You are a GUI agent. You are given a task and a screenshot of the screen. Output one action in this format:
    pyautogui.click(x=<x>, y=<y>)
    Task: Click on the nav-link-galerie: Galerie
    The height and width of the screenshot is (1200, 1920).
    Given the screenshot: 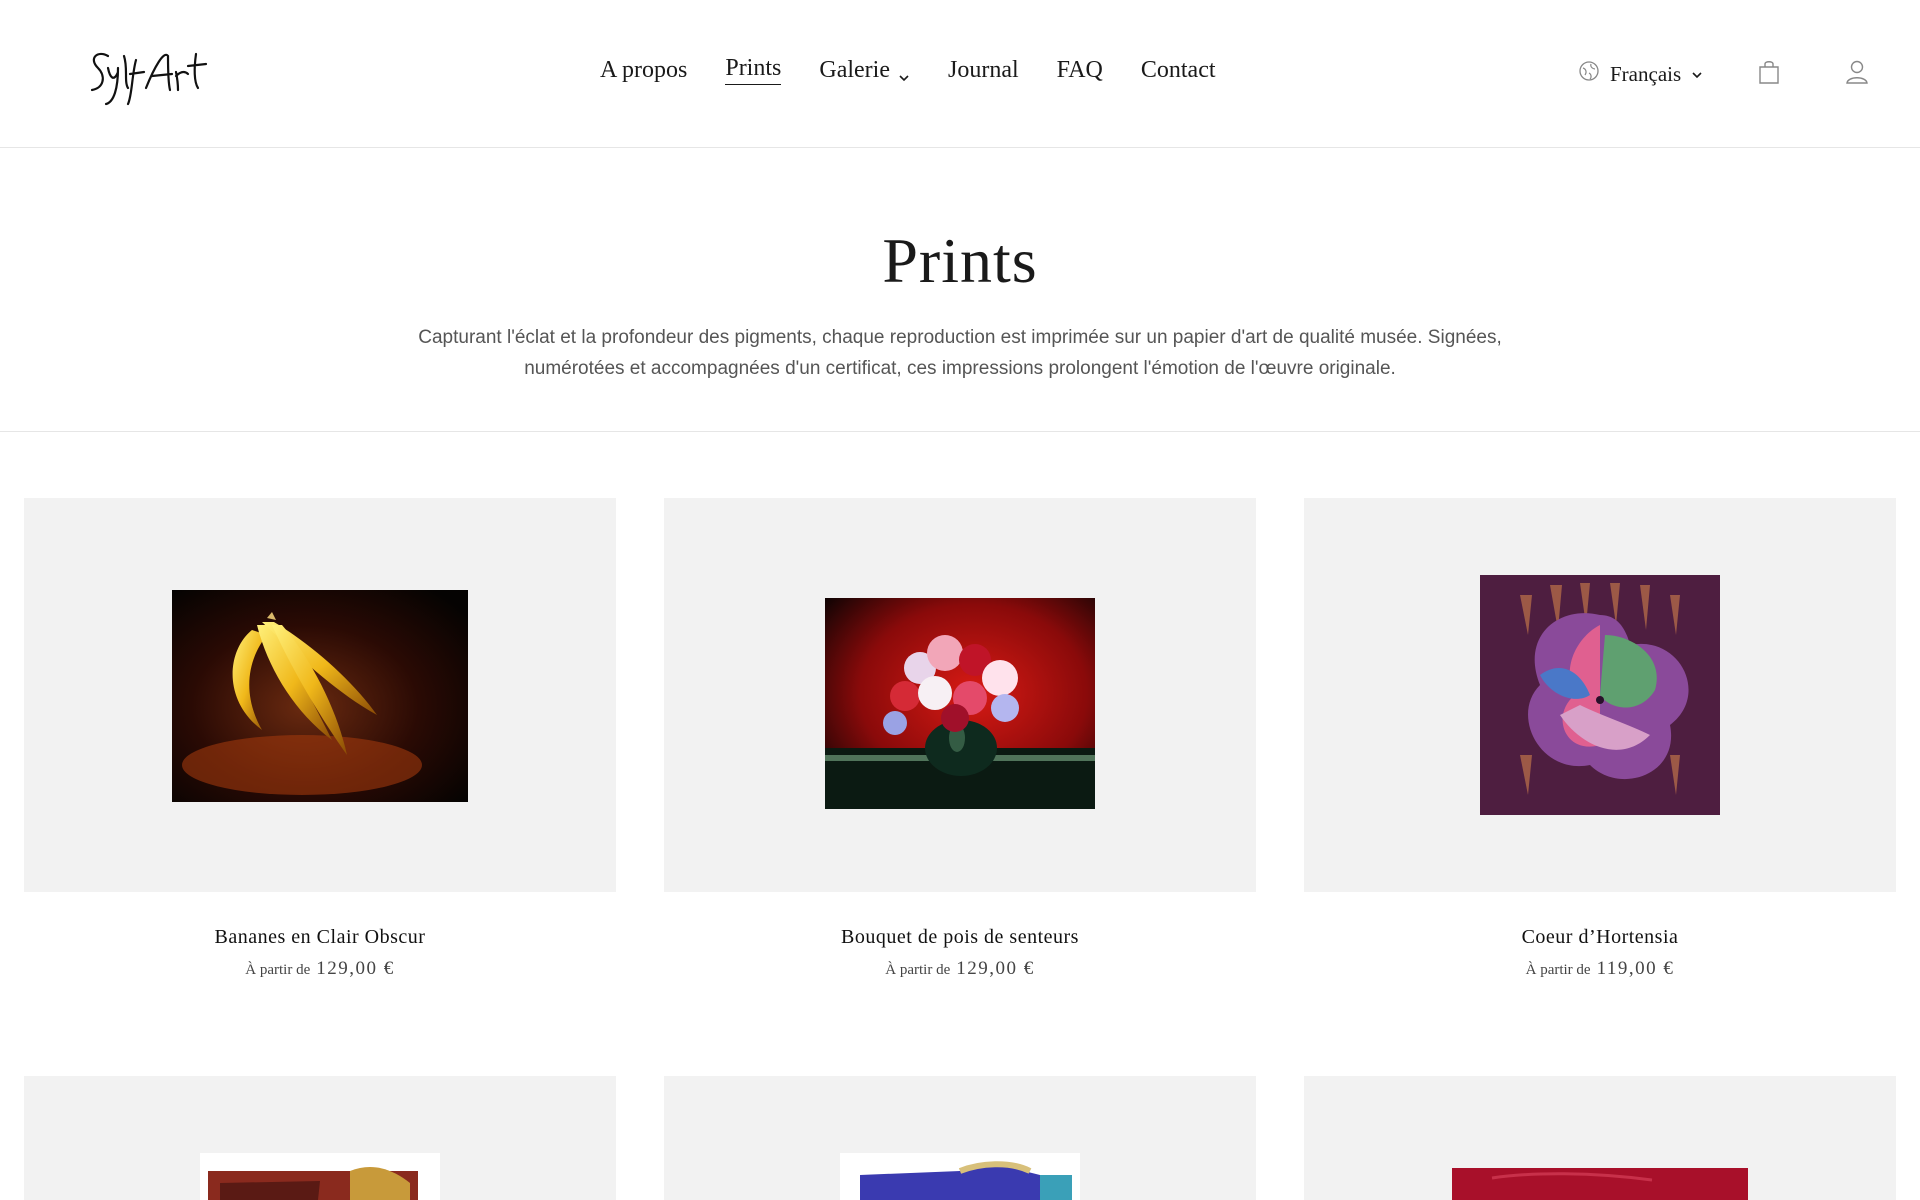 What is the action you would take?
    pyautogui.click(x=864, y=70)
    